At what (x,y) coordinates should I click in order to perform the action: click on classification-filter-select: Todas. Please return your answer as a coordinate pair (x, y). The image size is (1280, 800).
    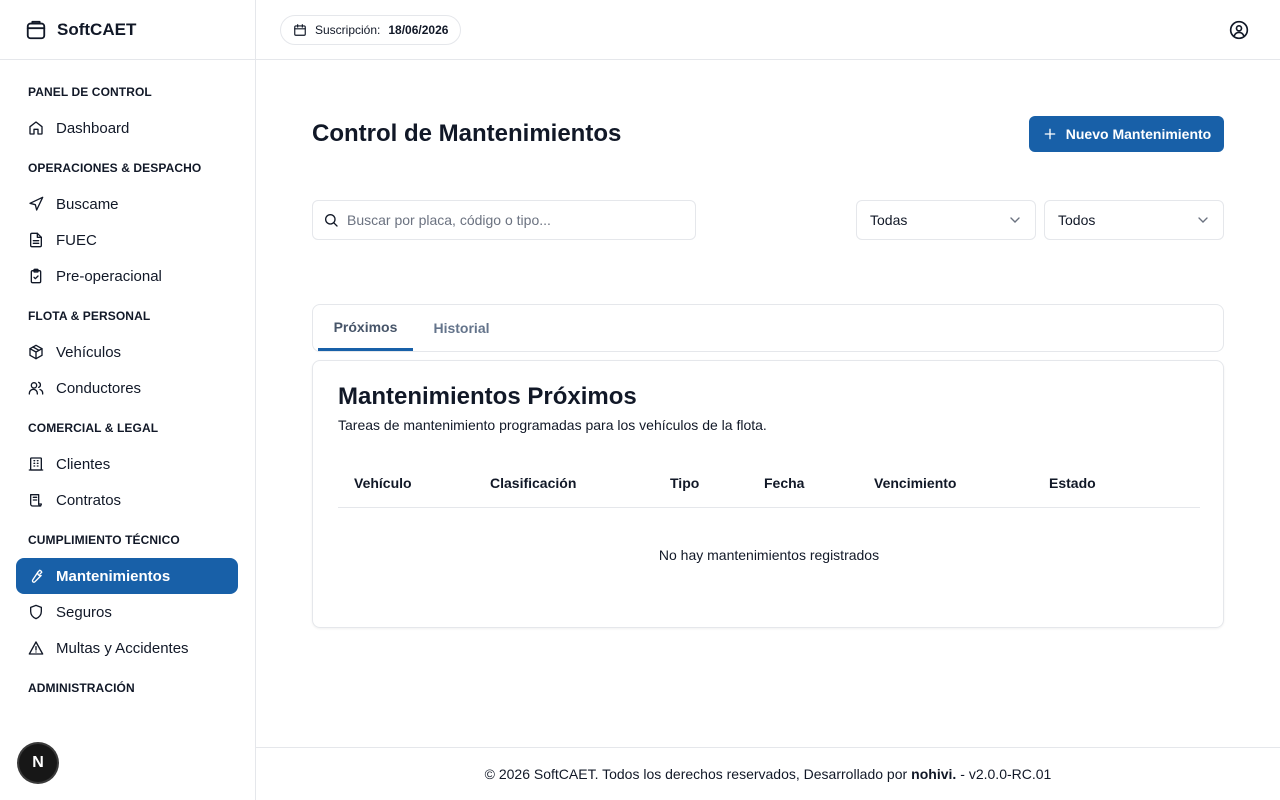
    Looking at the image, I should click on (946, 220).